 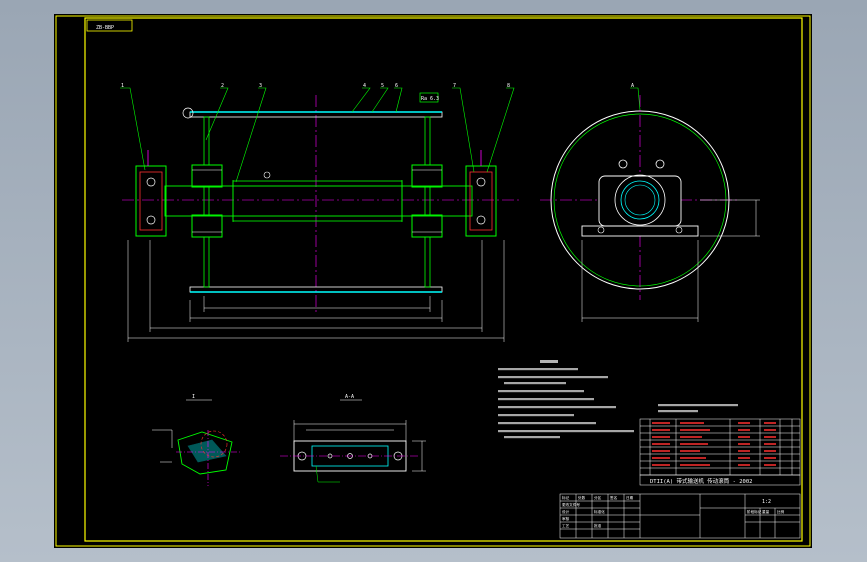 What do you see at coordinates (427, 226) in the screenshot?
I see `right-hub-bottom` at bounding box center [427, 226].